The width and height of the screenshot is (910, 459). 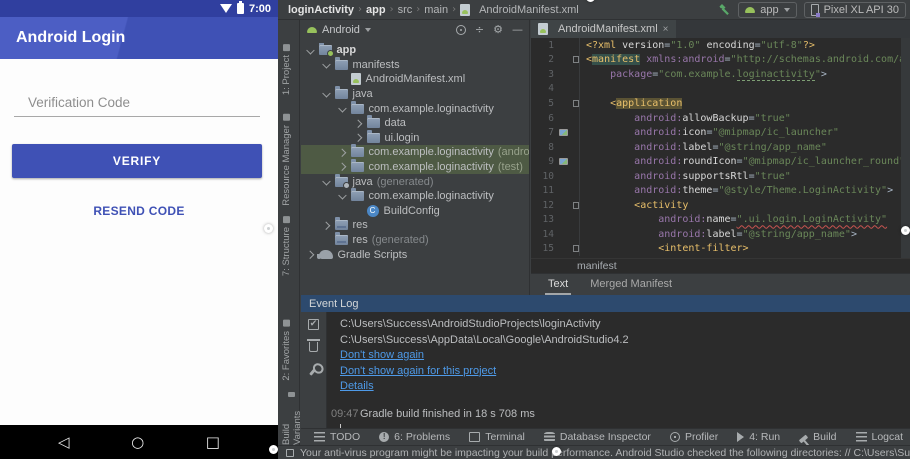 I want to click on verification-code-input: Verification Code, so click(x=79, y=102).